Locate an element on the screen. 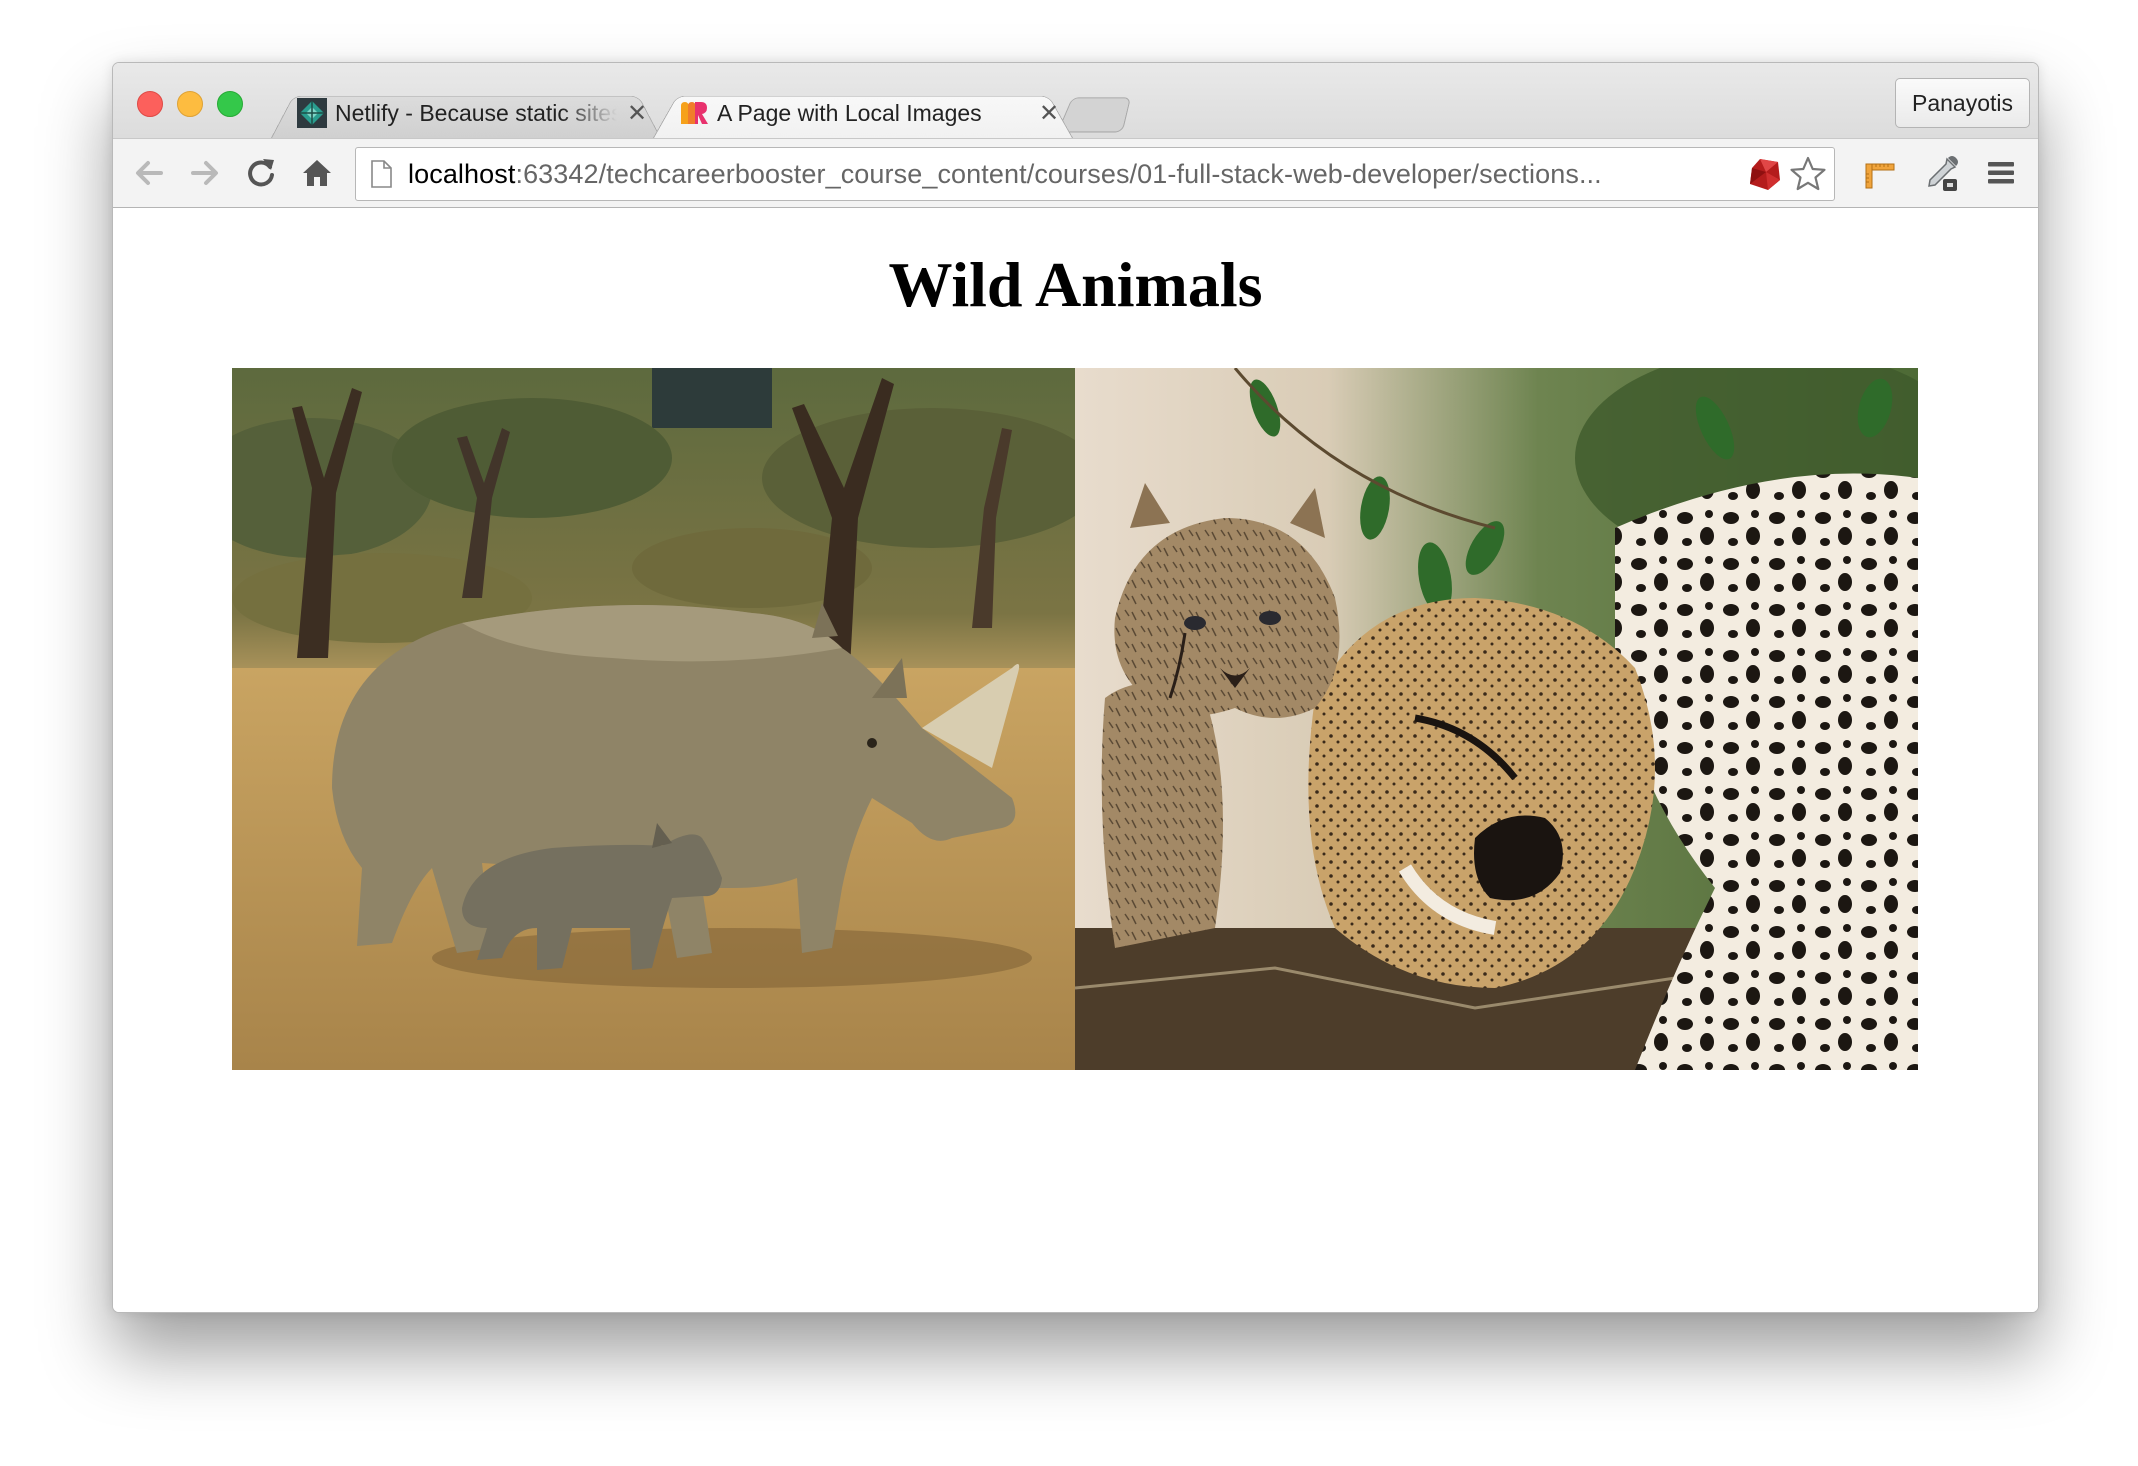 The image size is (2138, 1466). page-icon is located at coordinates (381, 174).